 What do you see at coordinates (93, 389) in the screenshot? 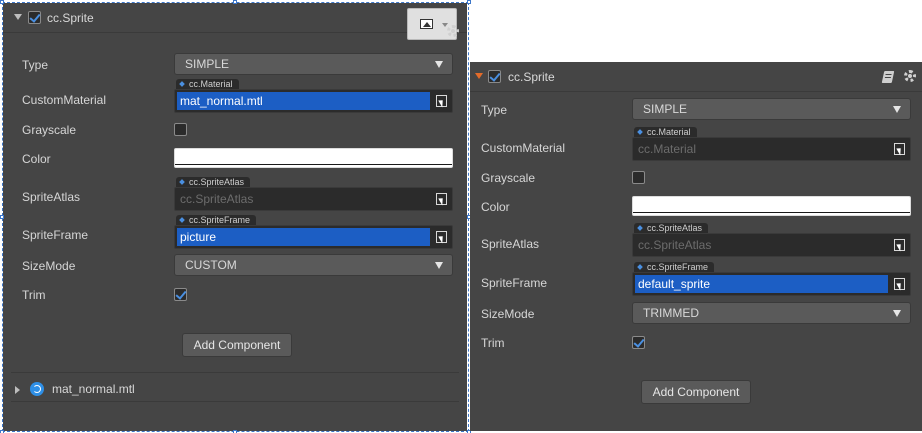
I see `material-name: mat_normal.mtl` at bounding box center [93, 389].